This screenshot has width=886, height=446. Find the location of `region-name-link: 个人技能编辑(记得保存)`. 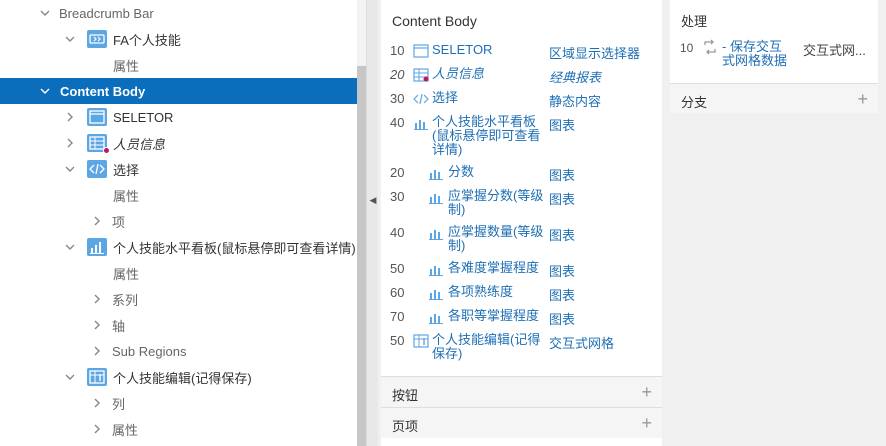

region-name-link: 个人技能编辑(记得保存) is located at coordinates (488, 347).